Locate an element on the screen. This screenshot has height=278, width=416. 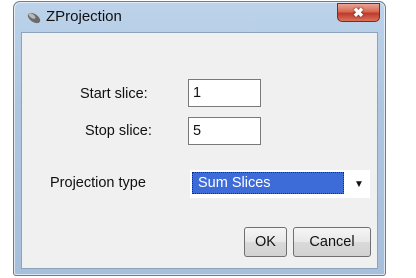
chevron-down-icon: ▼ is located at coordinates (359, 184).